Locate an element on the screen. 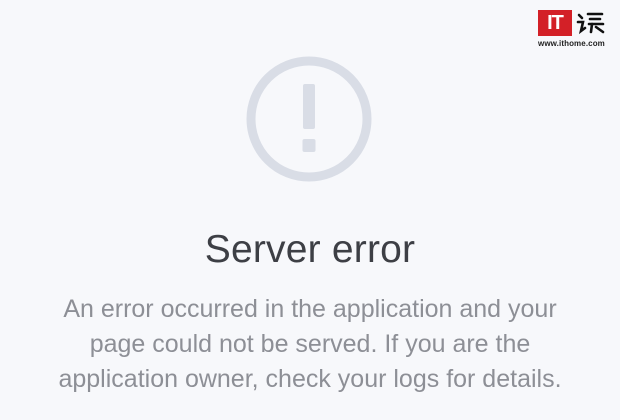  error-title: Server error is located at coordinates (310, 249).